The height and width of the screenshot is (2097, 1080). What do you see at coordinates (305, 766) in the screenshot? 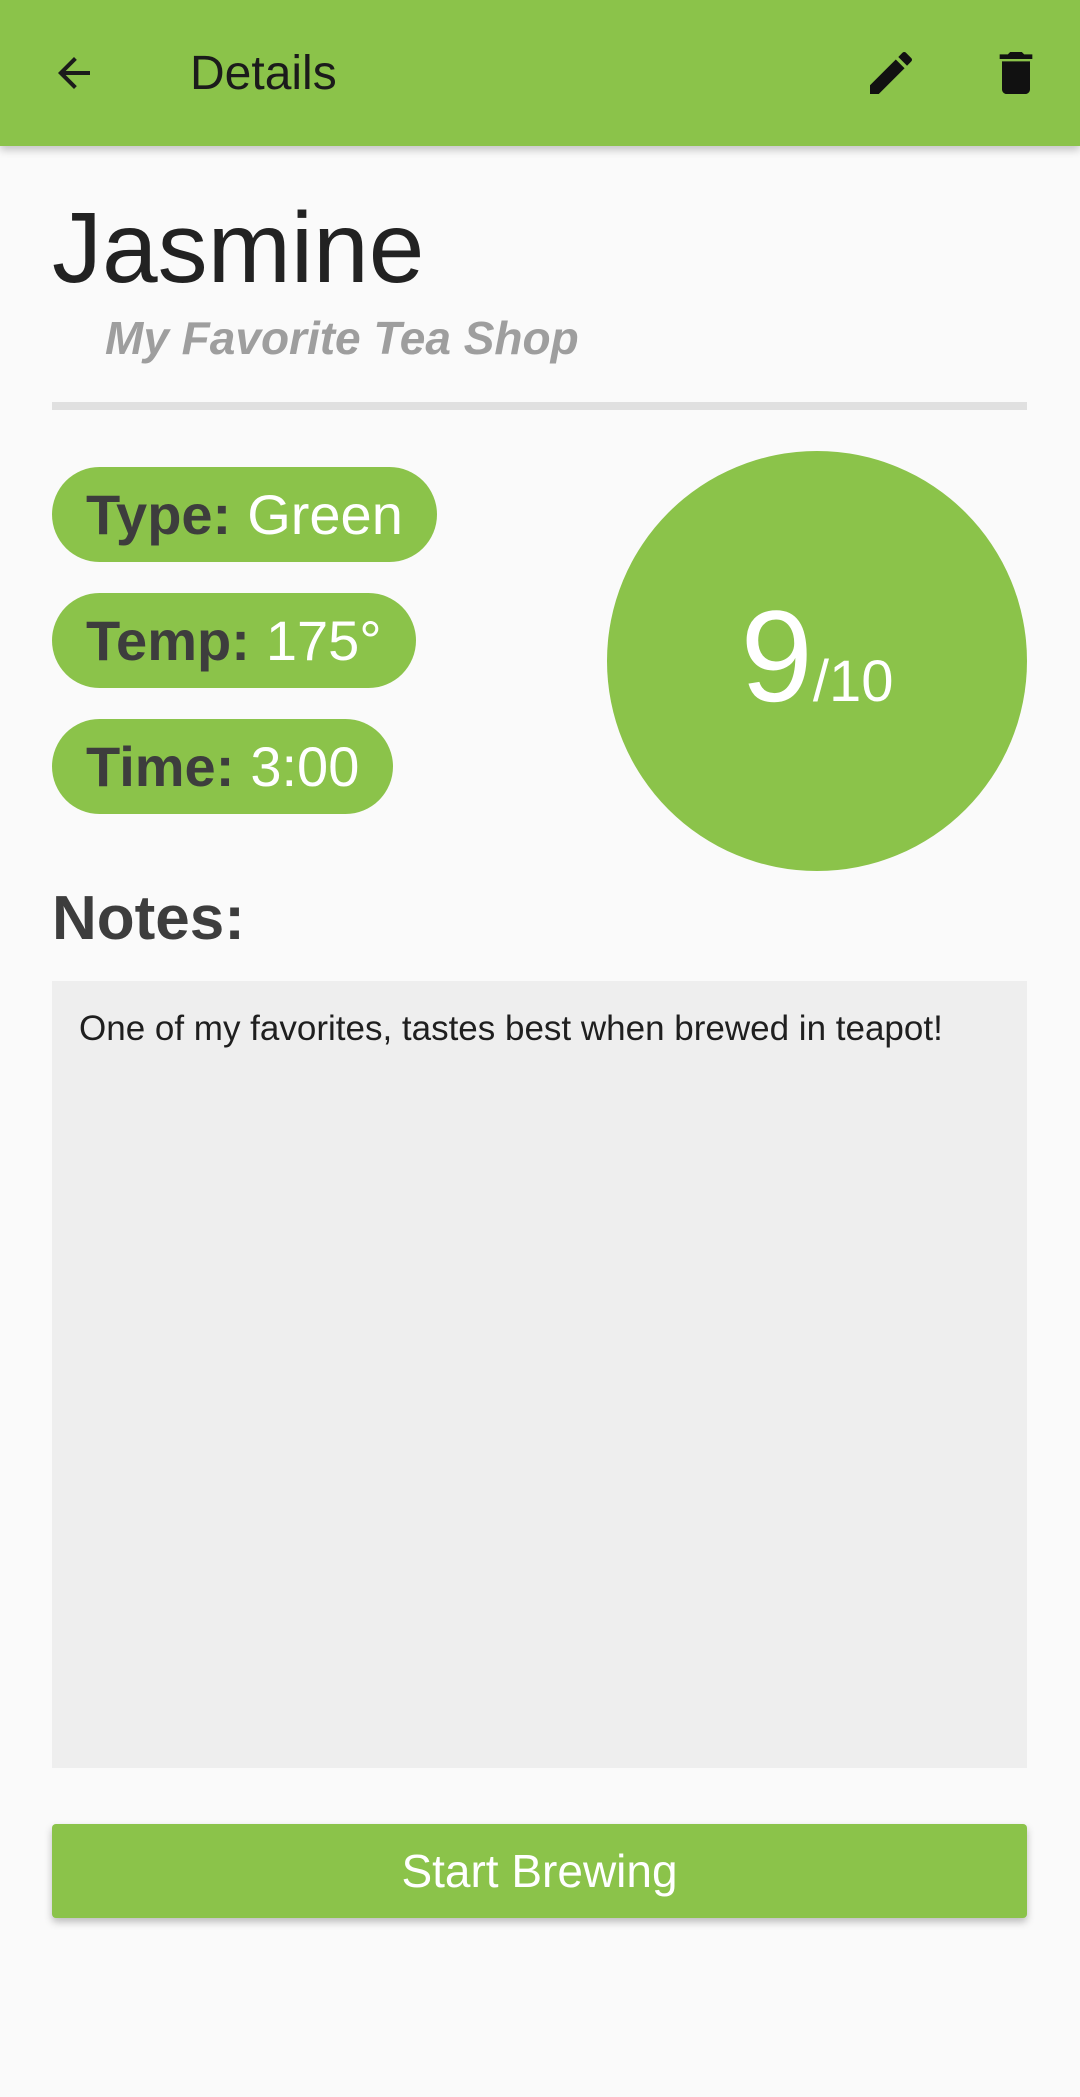
I see `time-value: 3:00` at bounding box center [305, 766].